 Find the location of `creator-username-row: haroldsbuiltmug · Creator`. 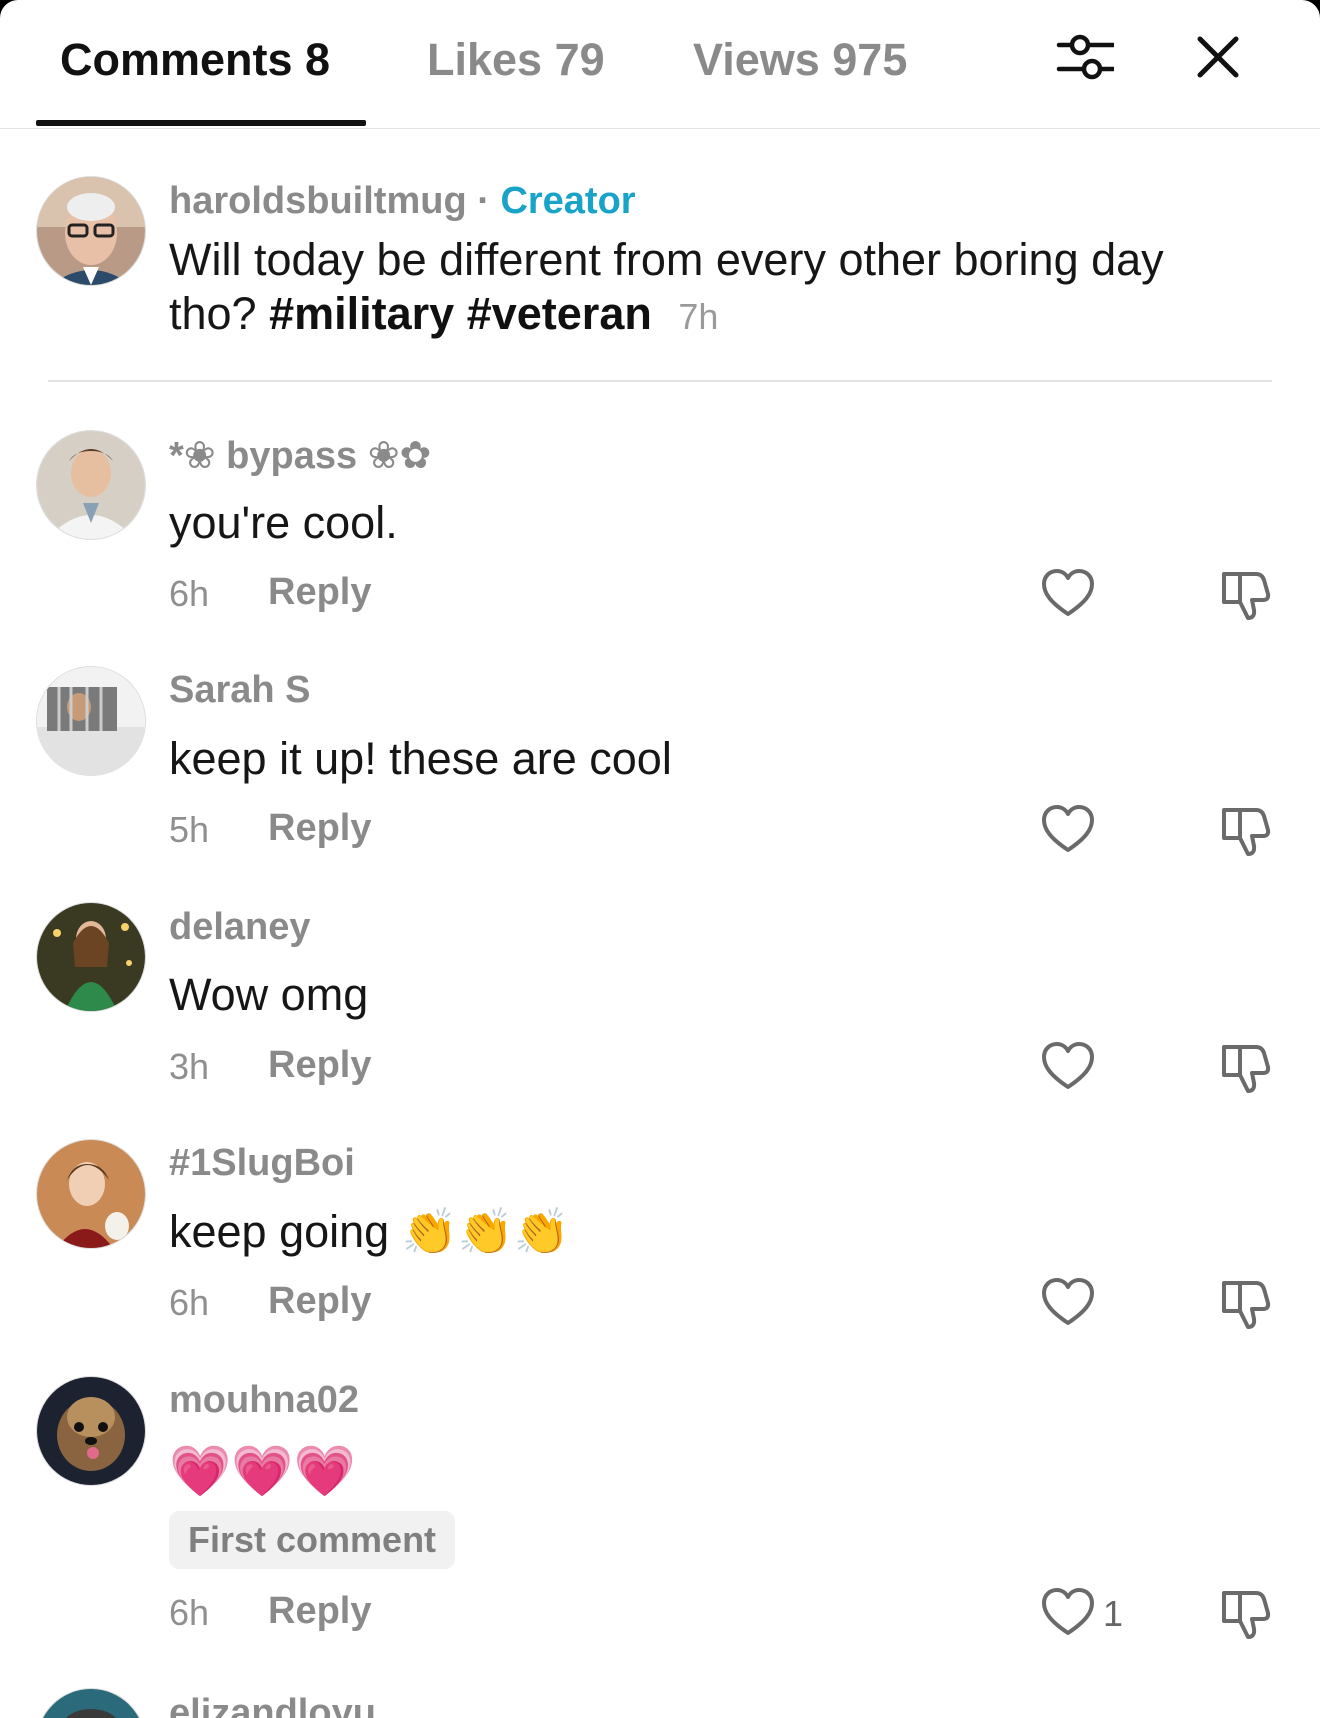

creator-username-row: haroldsbuiltmug · Creator is located at coordinates (402, 201).